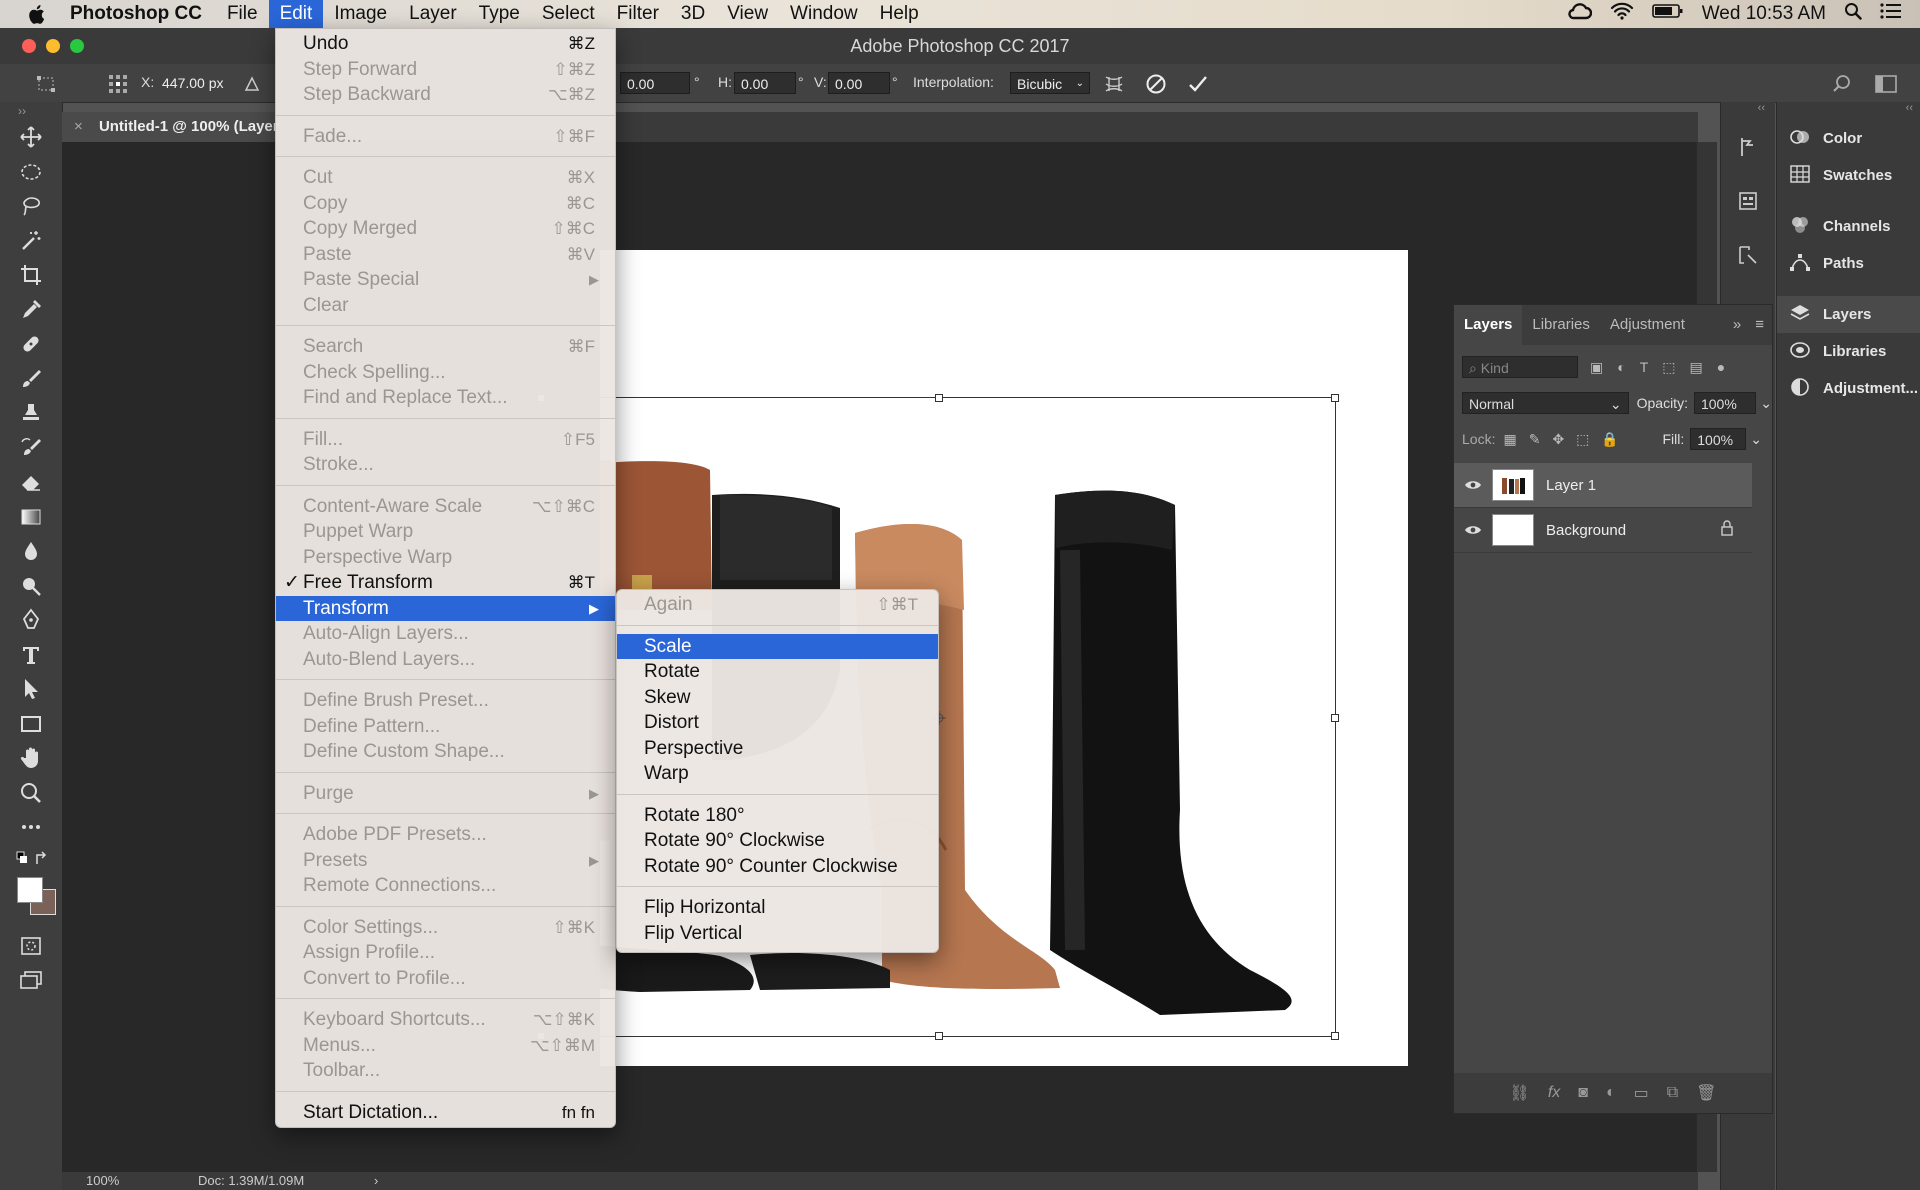 The image size is (1920, 1190). Describe the element at coordinates (78, 126) in the screenshot. I see `close-icon: ×` at that location.